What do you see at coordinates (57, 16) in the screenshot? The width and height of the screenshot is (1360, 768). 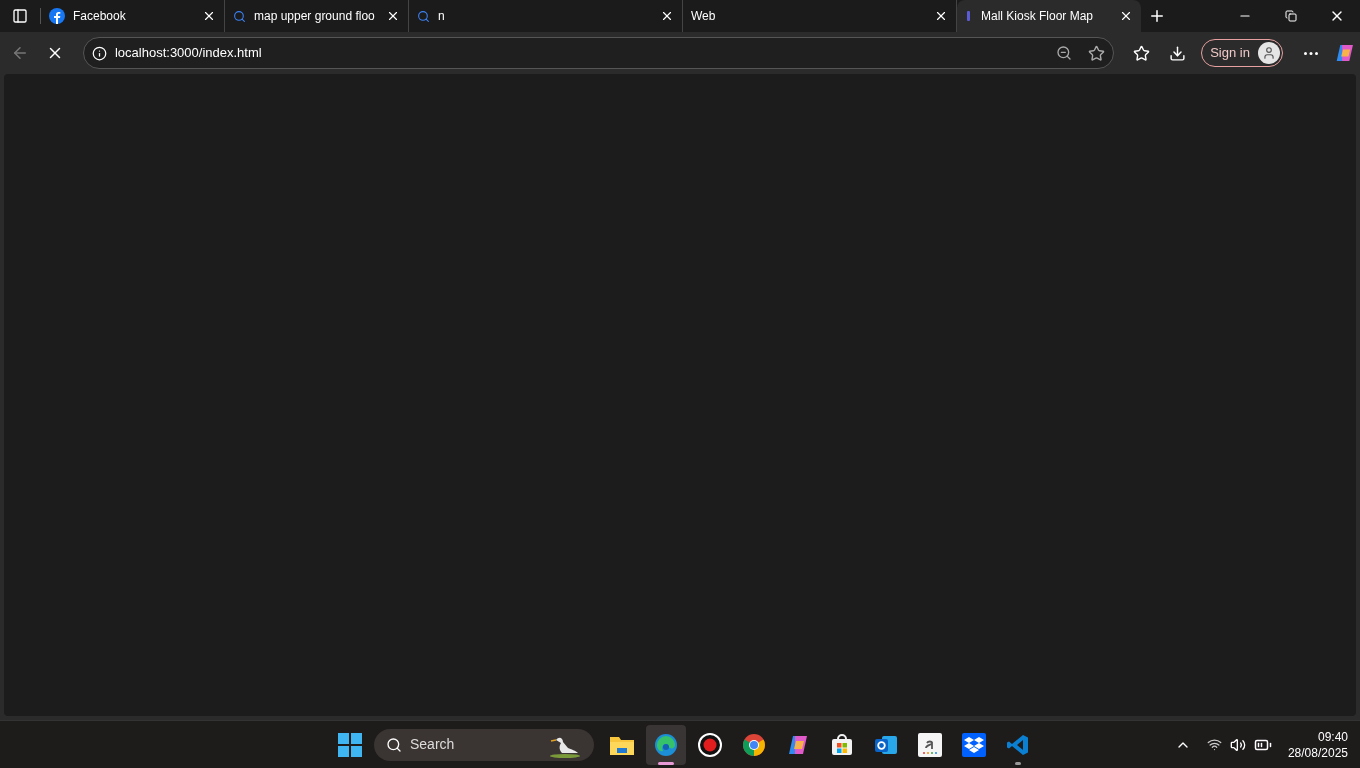 I see `facebook-icon` at bounding box center [57, 16].